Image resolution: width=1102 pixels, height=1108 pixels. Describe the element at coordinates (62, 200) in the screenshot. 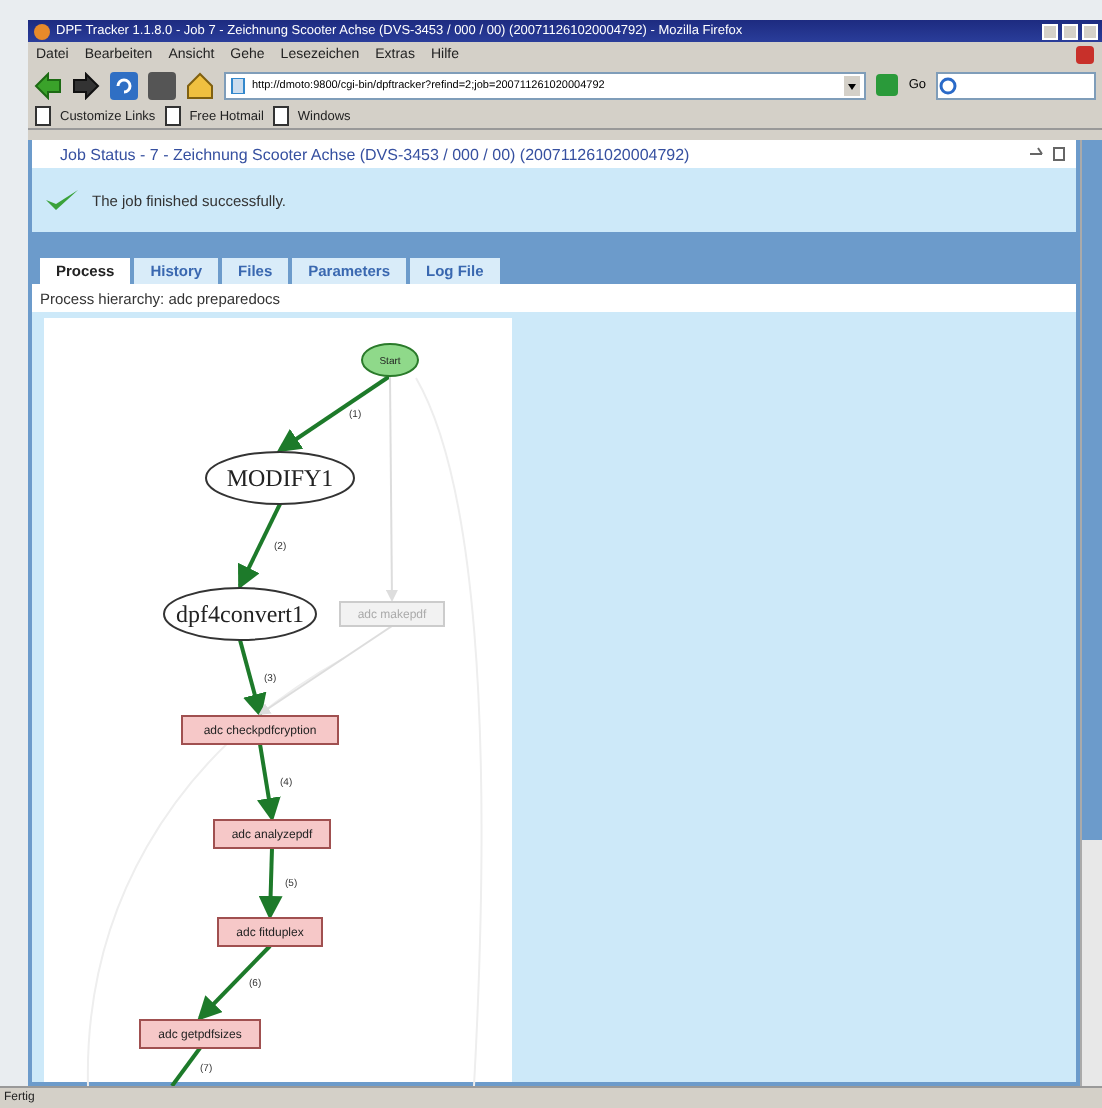

I see `checkmark-icon` at that location.